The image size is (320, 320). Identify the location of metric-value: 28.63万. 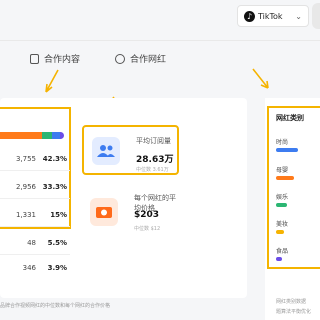
(155, 160).